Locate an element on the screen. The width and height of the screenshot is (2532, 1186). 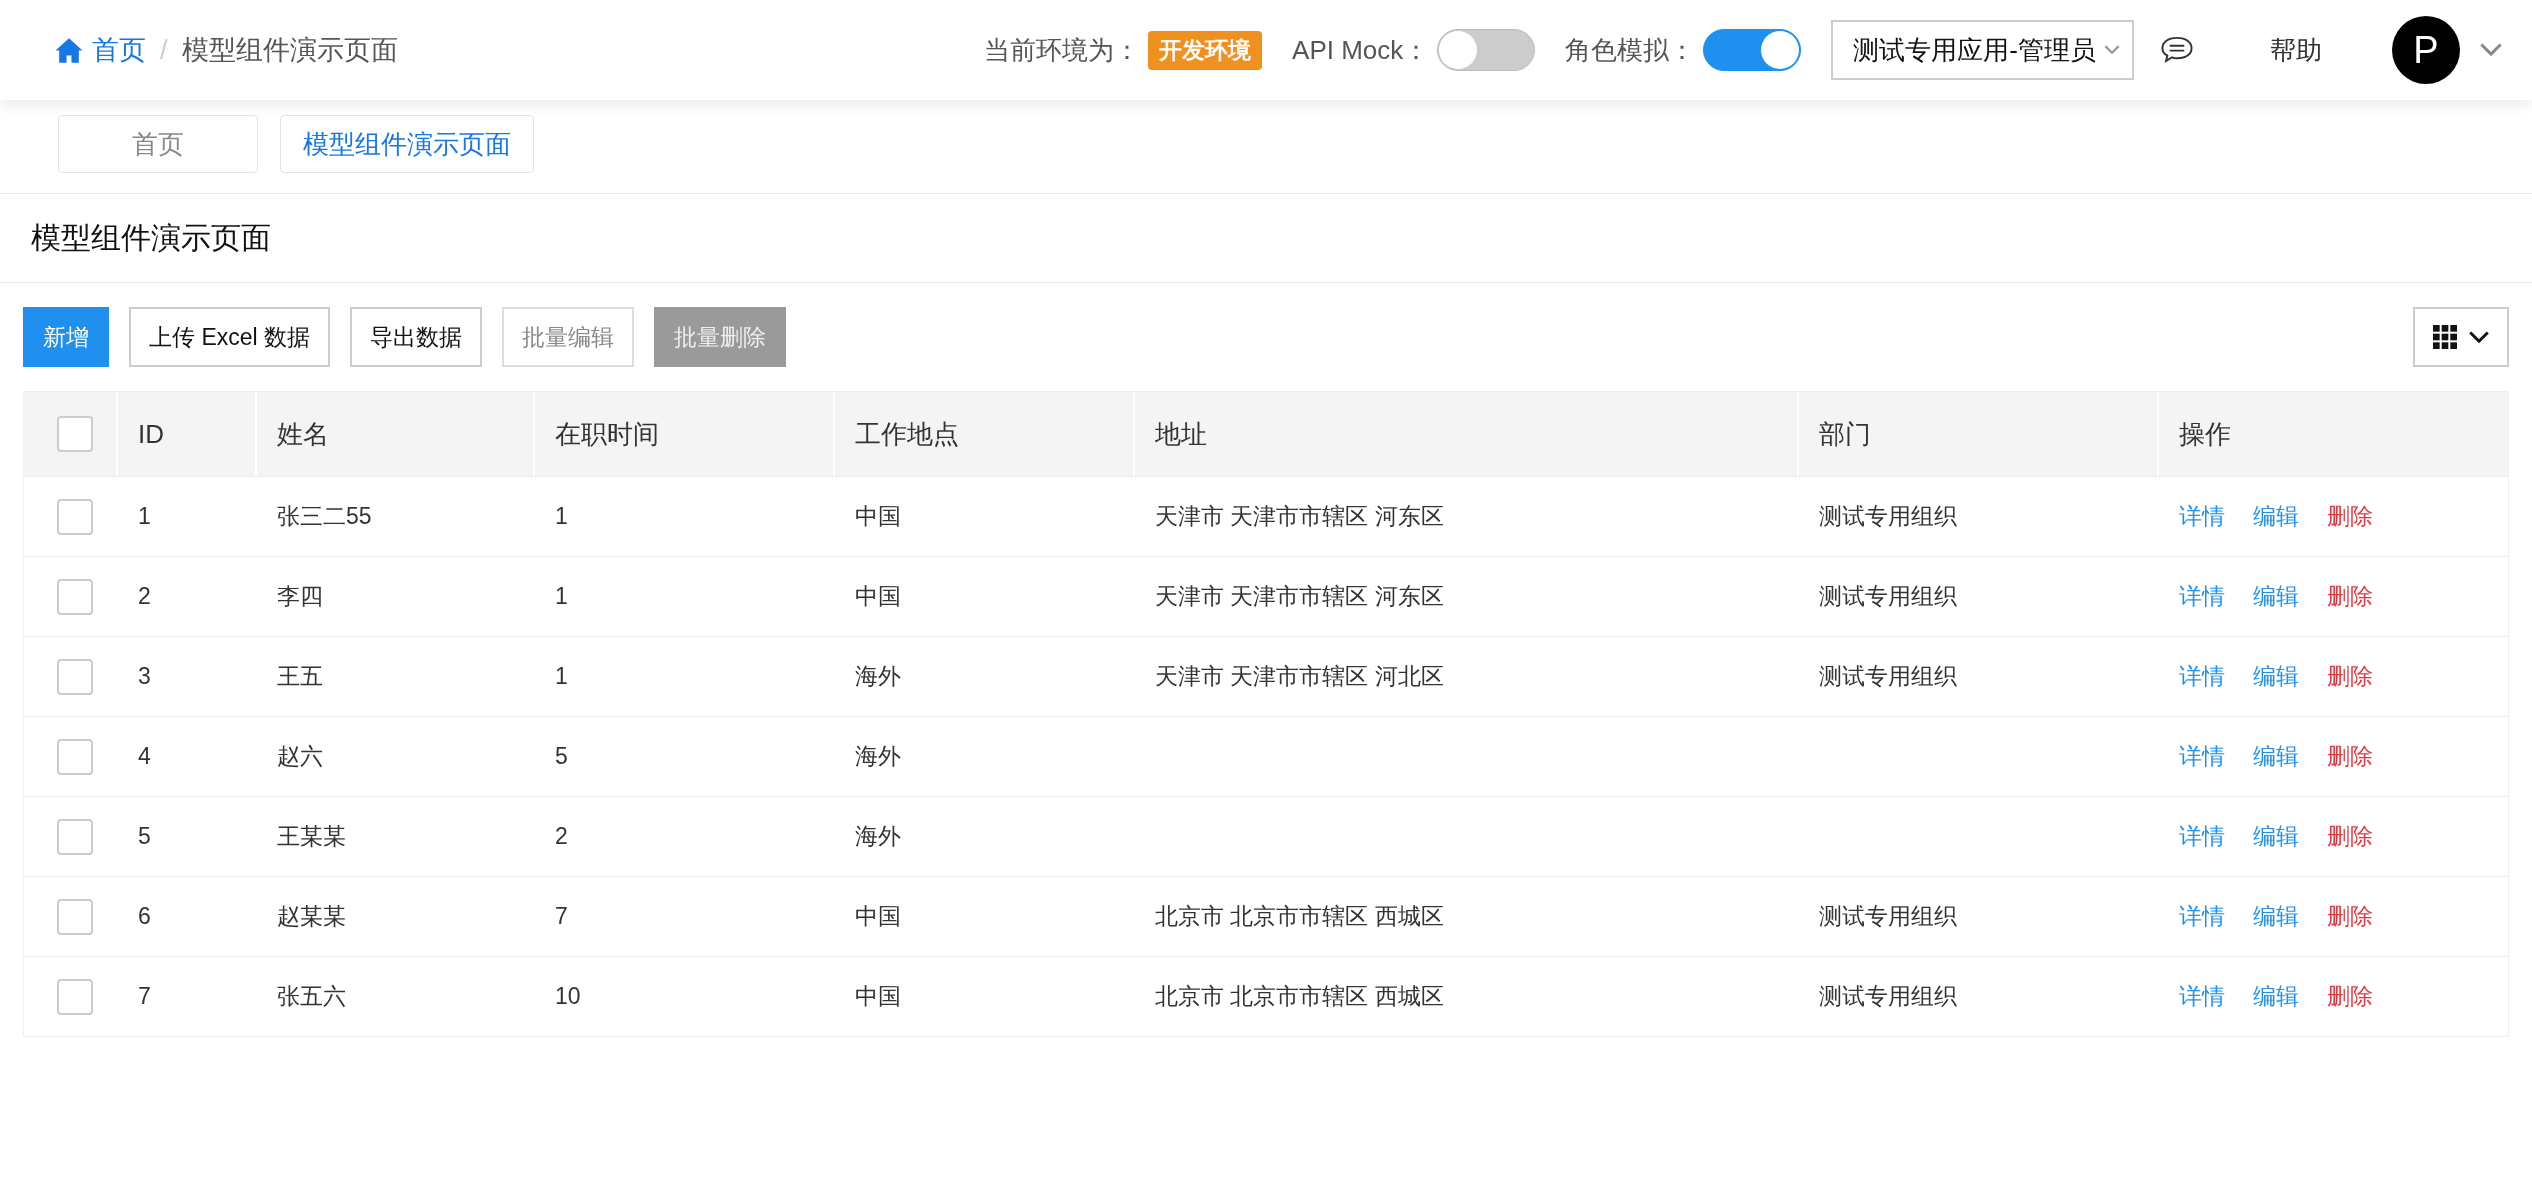
select-all-checkbox is located at coordinates (75, 434).